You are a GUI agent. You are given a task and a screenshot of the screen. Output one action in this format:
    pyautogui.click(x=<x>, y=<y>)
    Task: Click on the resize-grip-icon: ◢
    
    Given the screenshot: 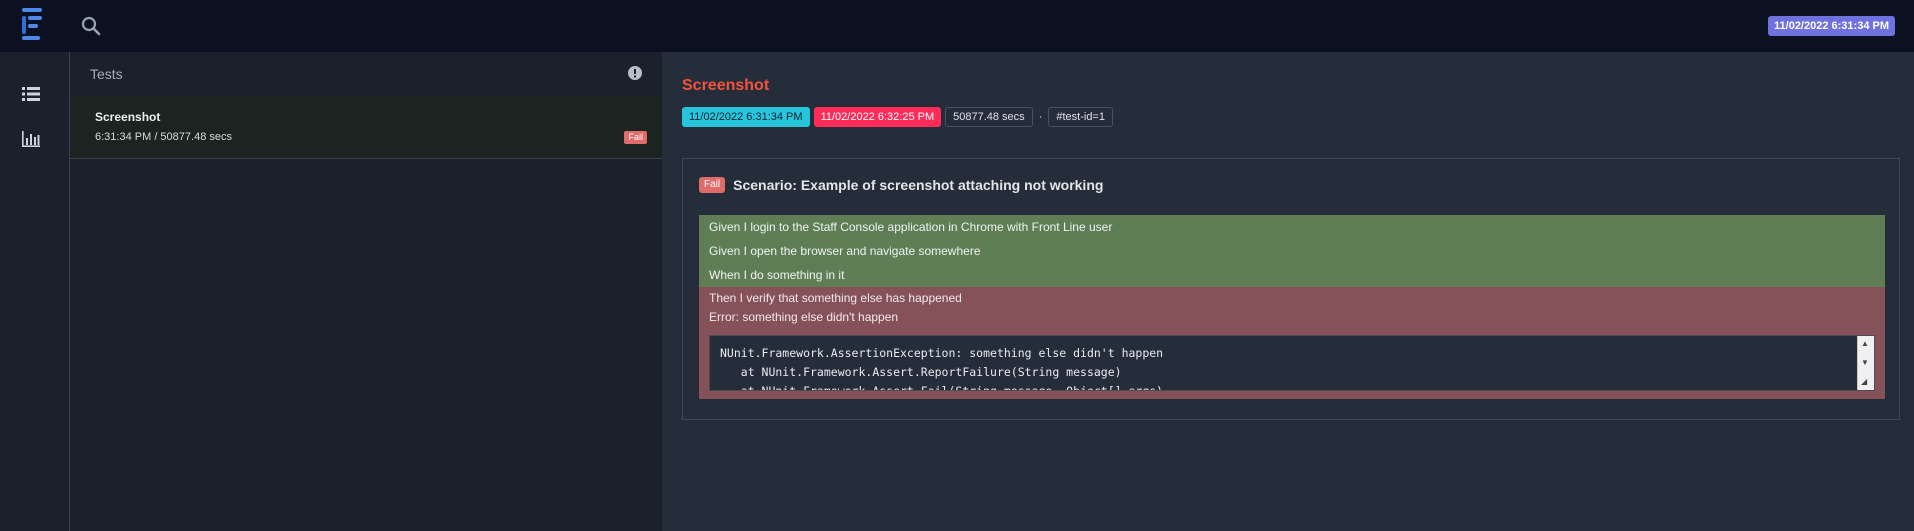 What is the action you would take?
    pyautogui.click(x=1864, y=381)
    